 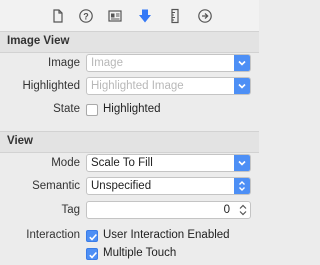 I want to click on connections-icon, so click(x=205, y=16).